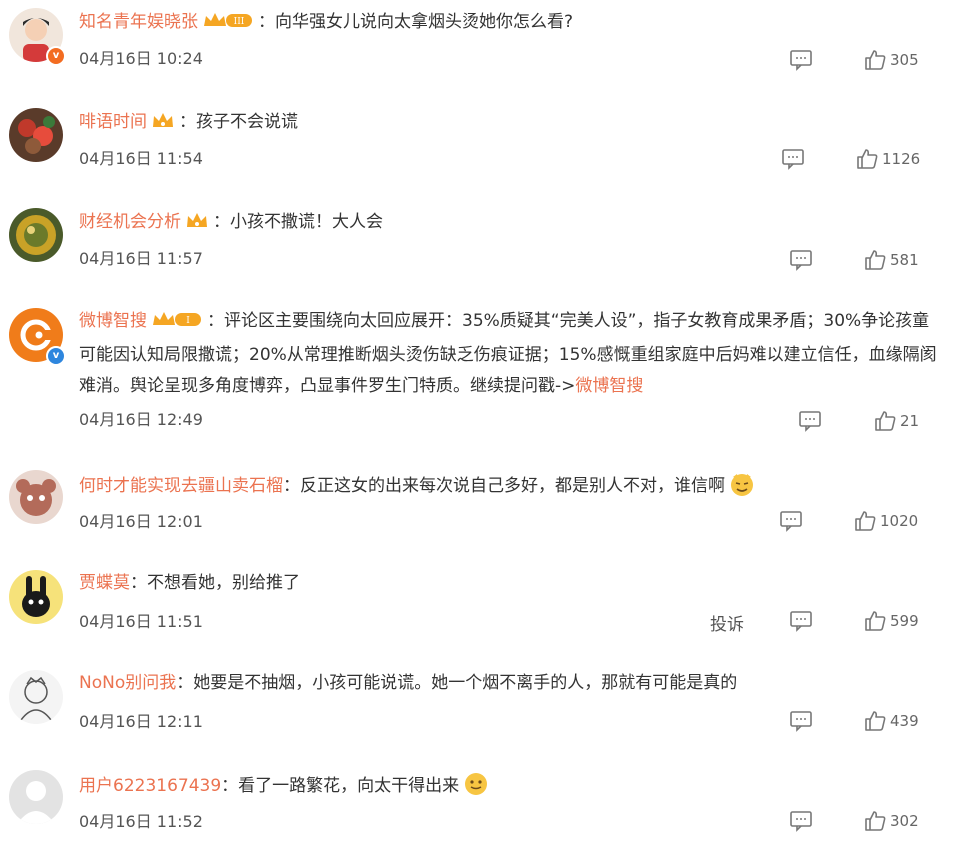  What do you see at coordinates (904, 621) in the screenshot?
I see `like-count: 599` at bounding box center [904, 621].